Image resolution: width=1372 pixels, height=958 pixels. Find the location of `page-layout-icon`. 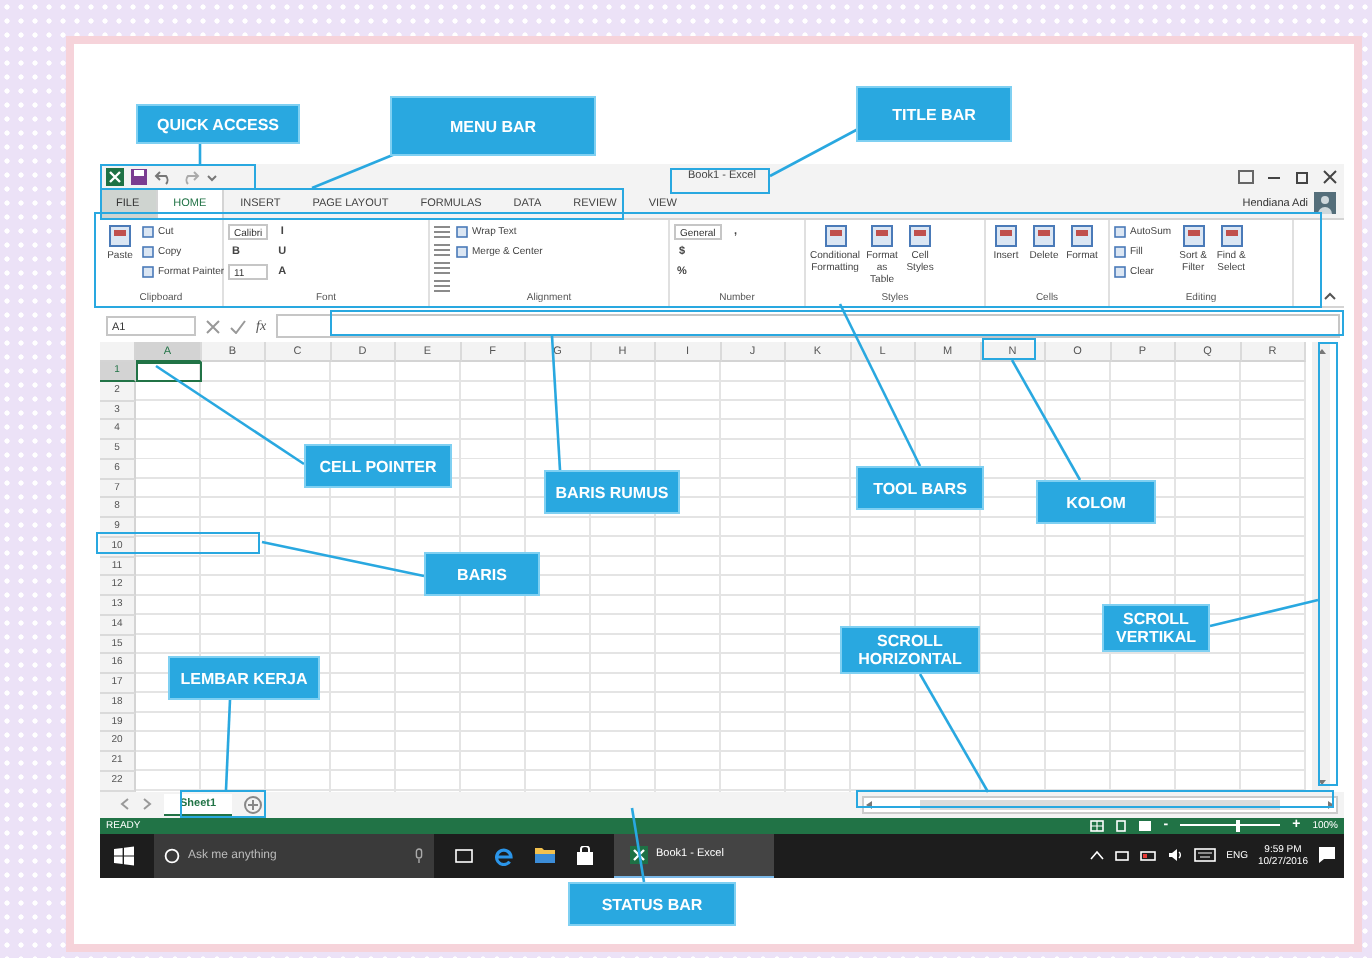

page-layout-icon is located at coordinates (1120, 825).